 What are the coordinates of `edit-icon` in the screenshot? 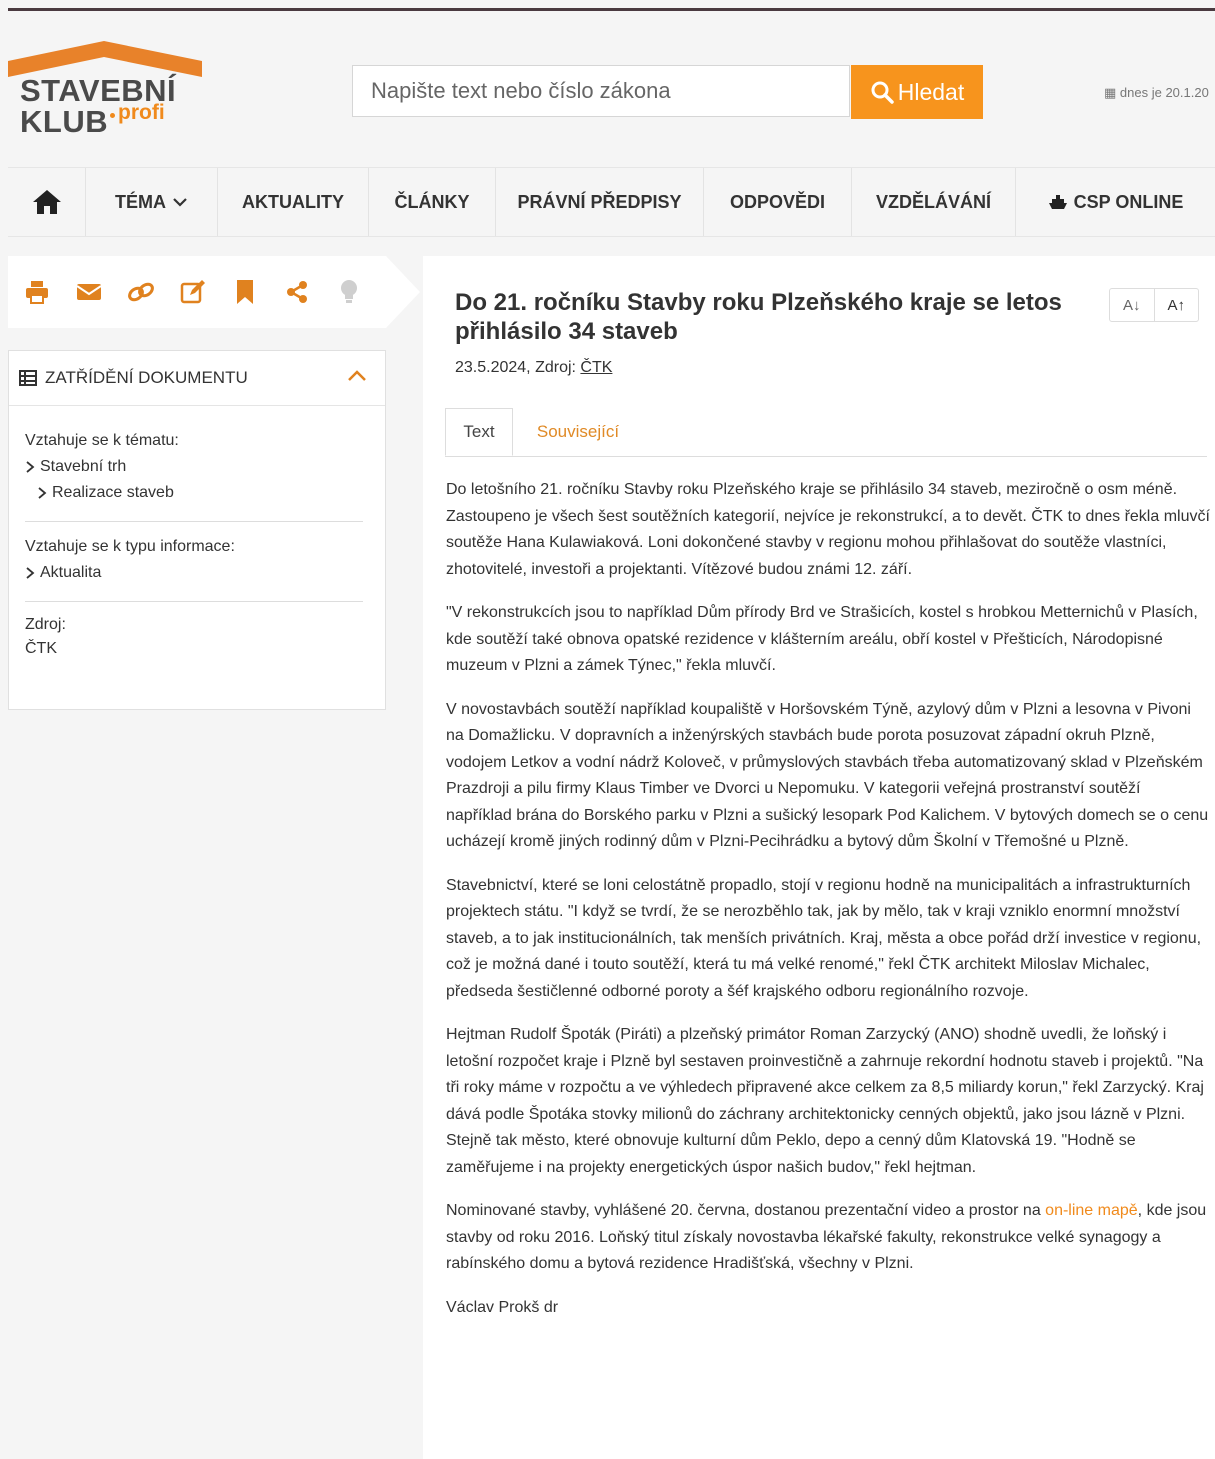 It's located at (192, 292).